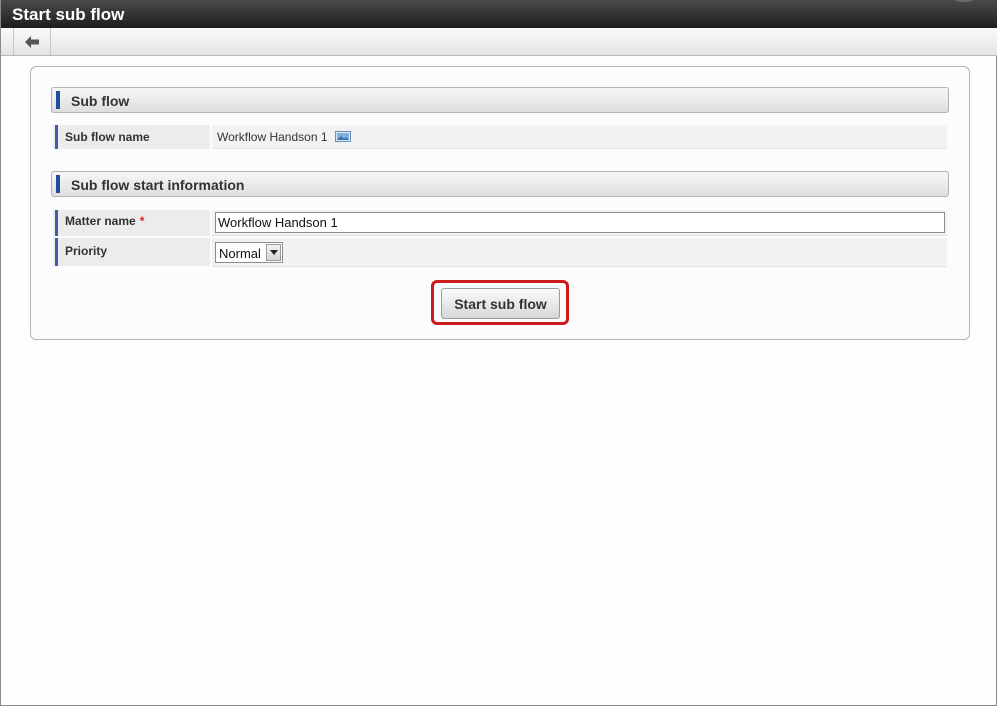 The height and width of the screenshot is (706, 997). Describe the element at coordinates (131, 252) in the screenshot. I see `priority-label: Priority` at that location.